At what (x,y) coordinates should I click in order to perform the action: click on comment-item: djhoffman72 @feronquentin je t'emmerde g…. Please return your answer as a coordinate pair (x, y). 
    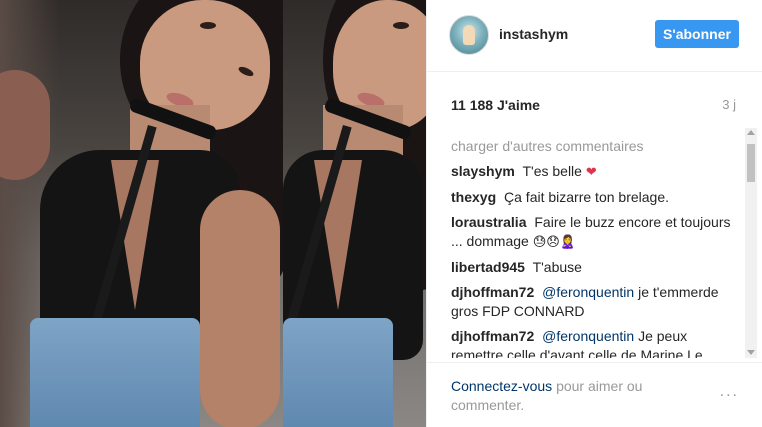
    Looking at the image, I should click on (596, 302).